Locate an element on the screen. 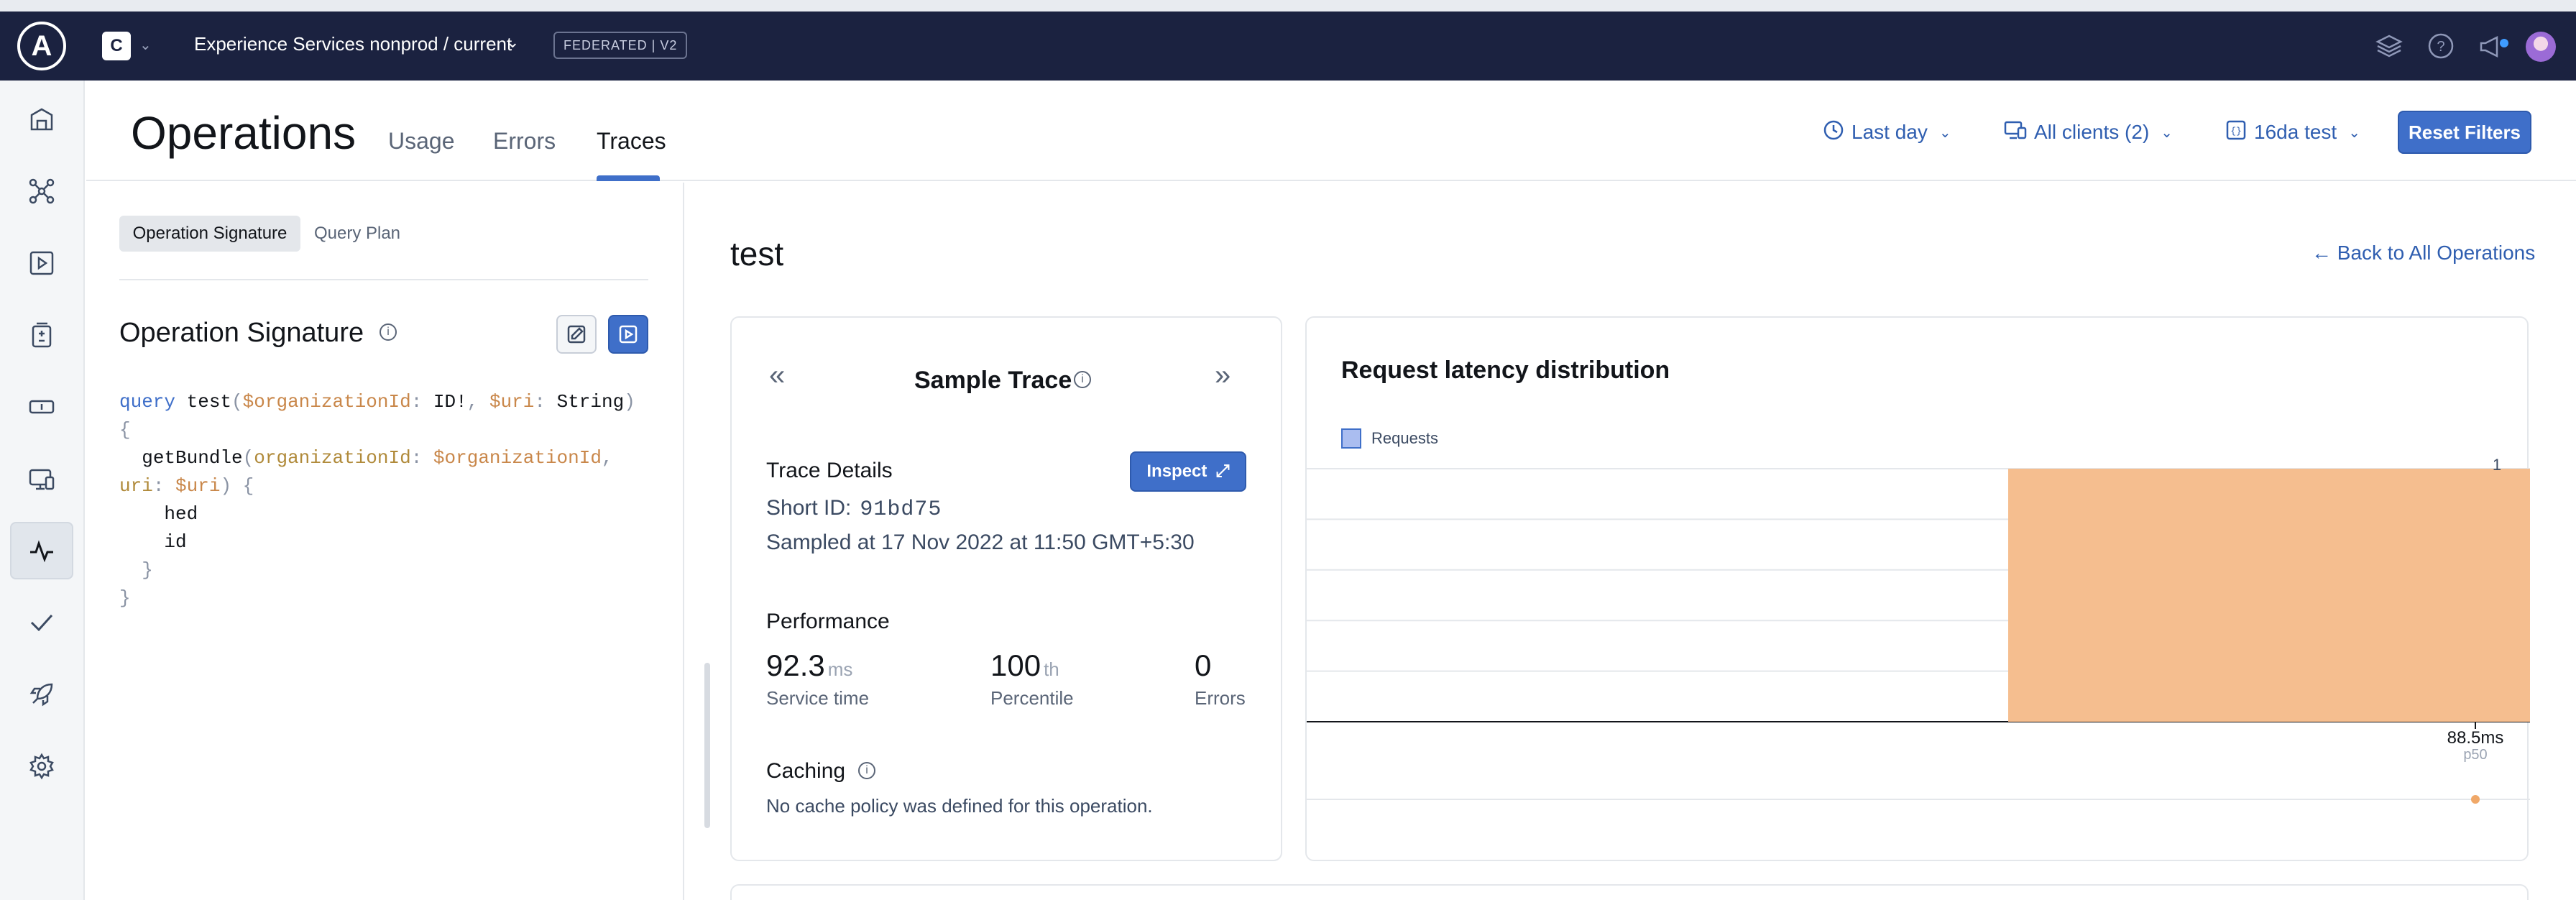 The image size is (2576, 900). code-var-organization-id: $organizationId is located at coordinates (326, 402).